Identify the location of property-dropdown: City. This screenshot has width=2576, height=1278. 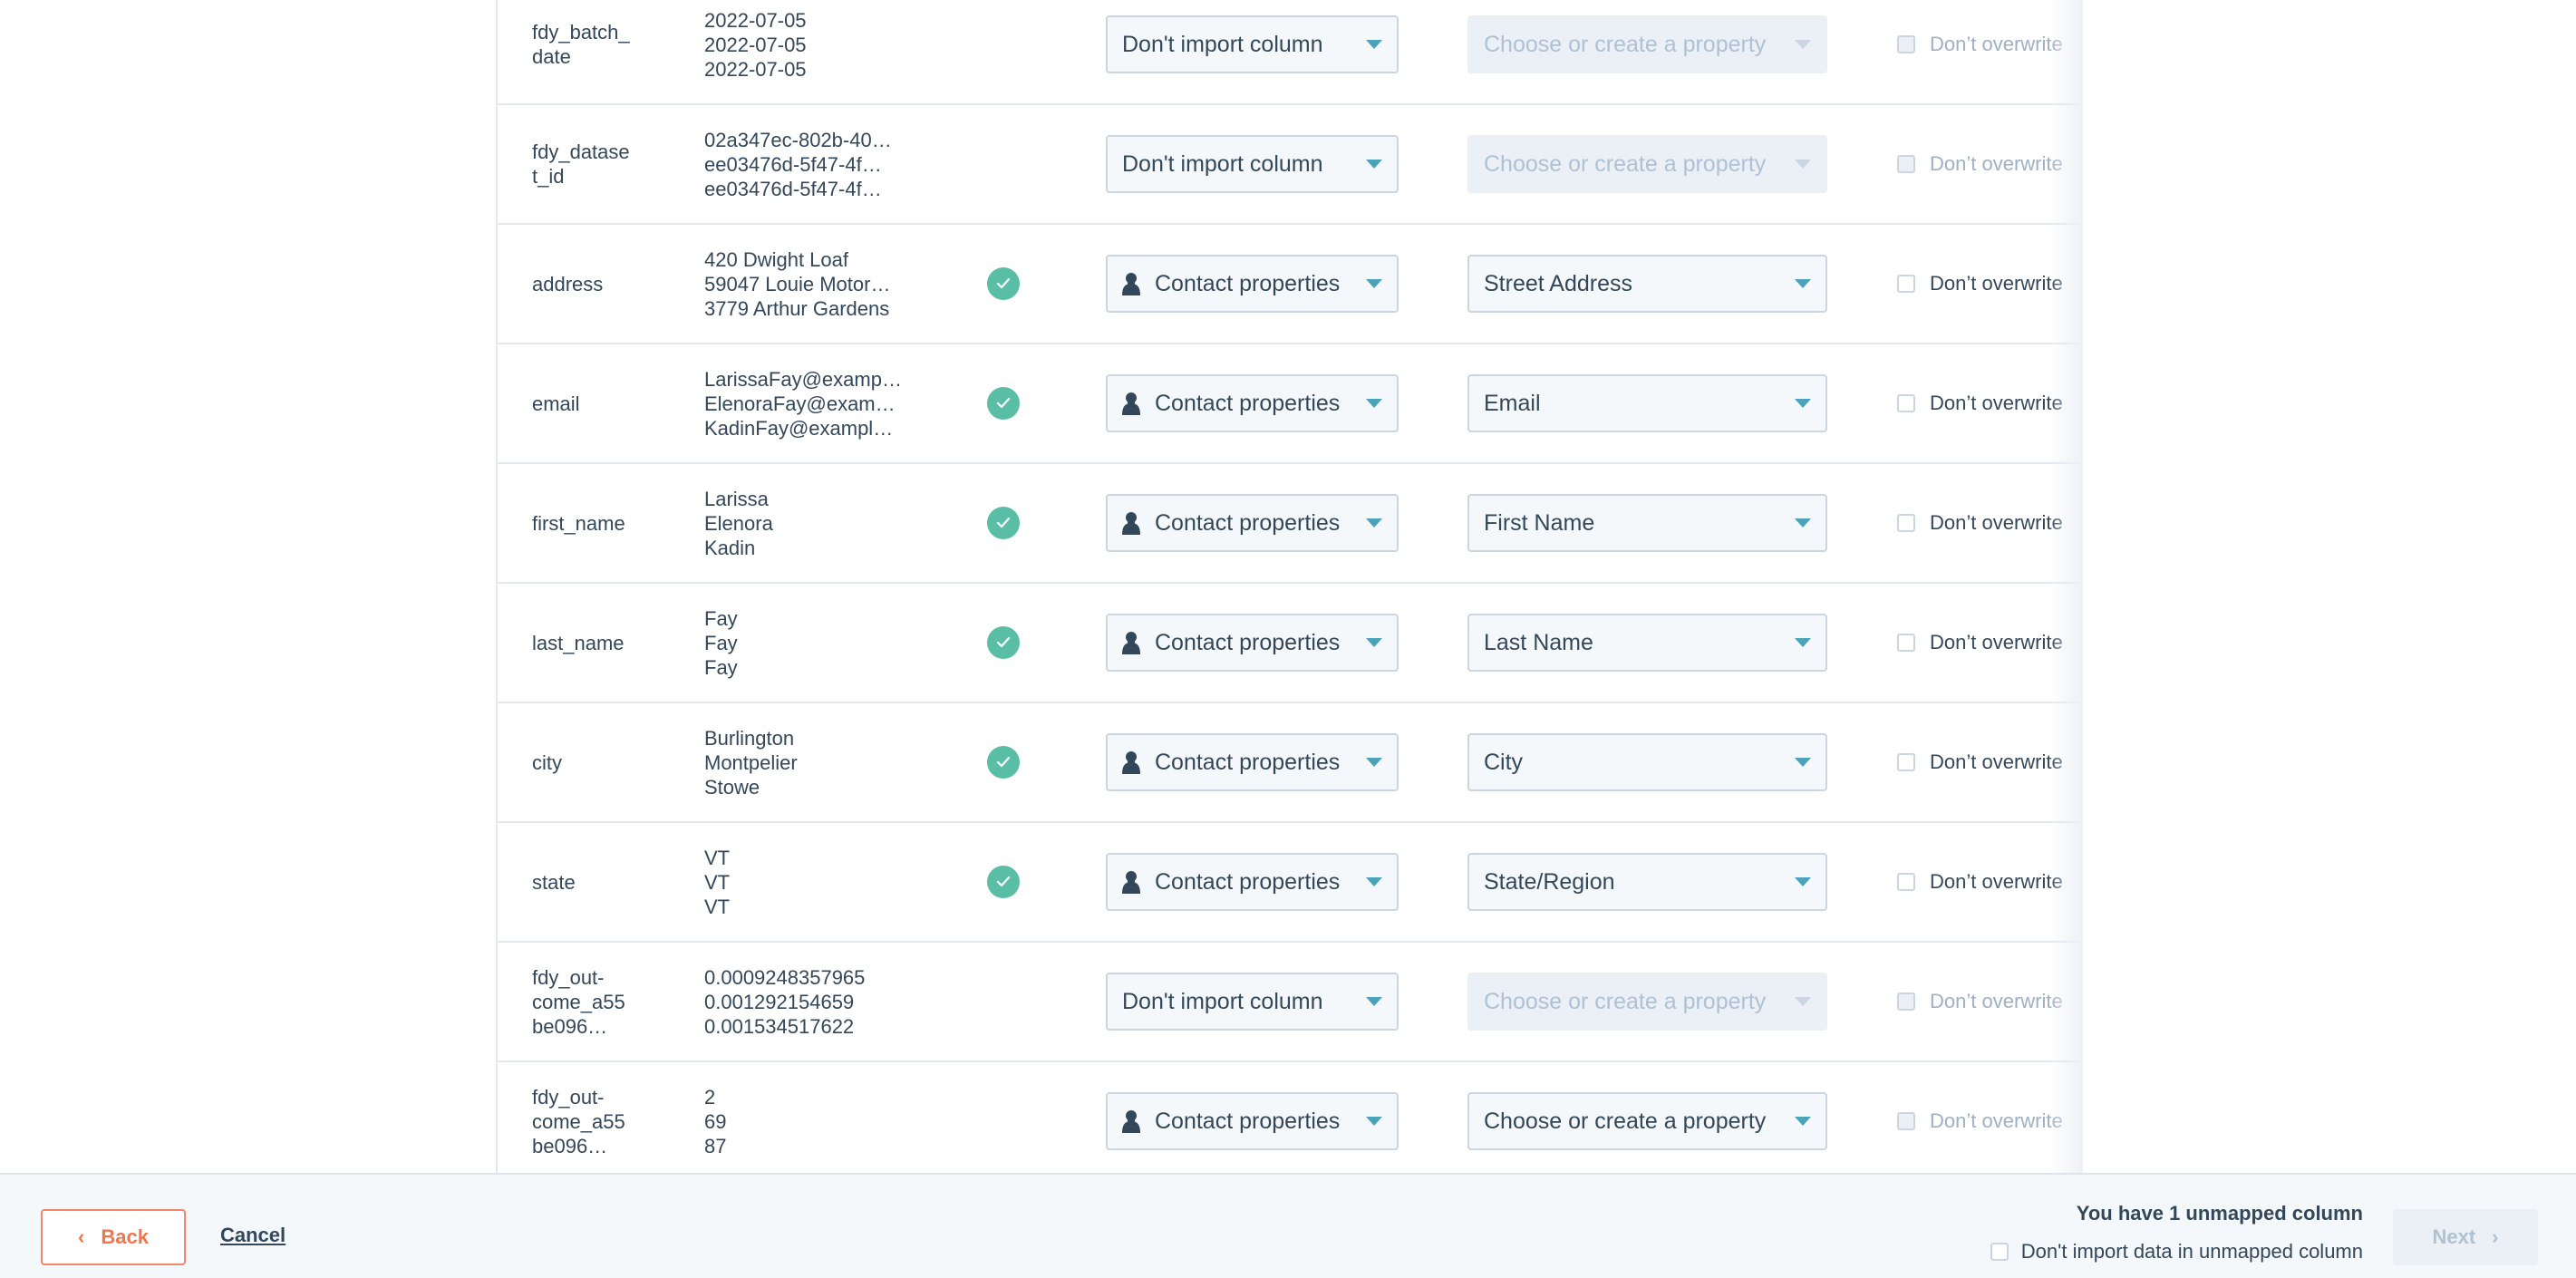
(1647, 762).